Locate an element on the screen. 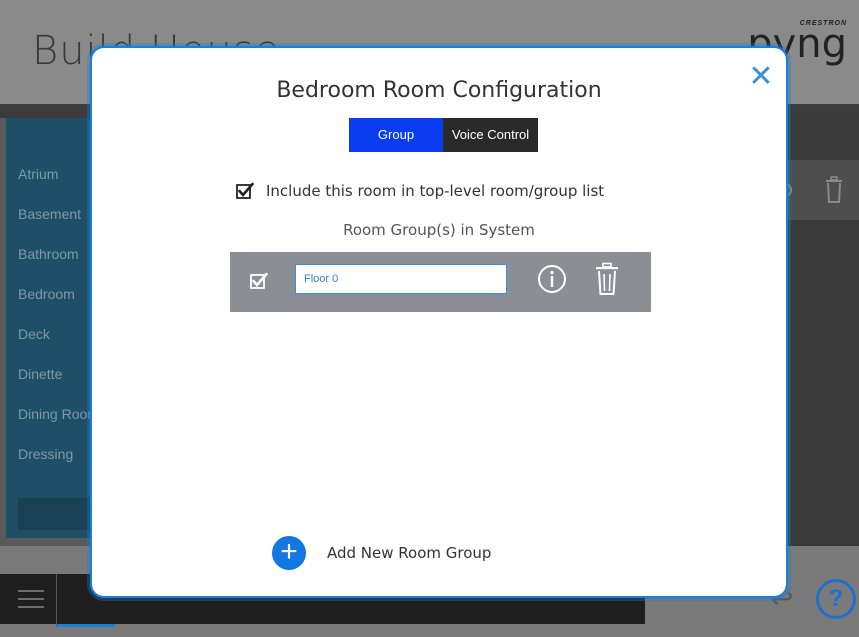  add-room-group-button: + is located at coordinates (289, 553).